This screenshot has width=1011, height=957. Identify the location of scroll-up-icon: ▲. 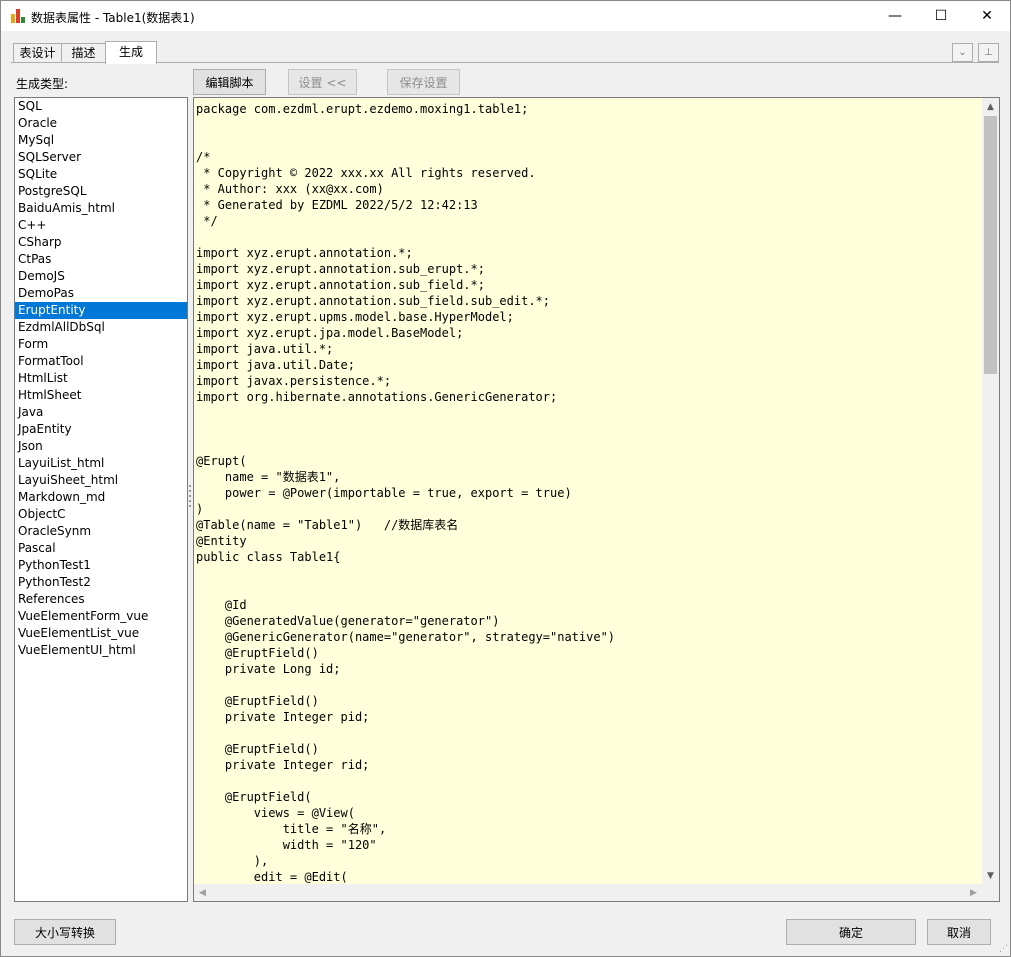
(990, 106).